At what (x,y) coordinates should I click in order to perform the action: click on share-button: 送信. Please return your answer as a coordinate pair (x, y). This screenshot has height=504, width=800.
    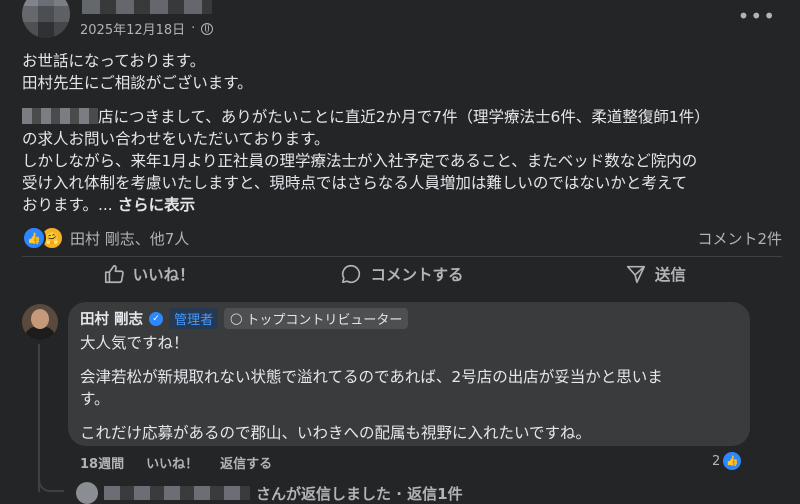
    Looking at the image, I should click on (655, 274).